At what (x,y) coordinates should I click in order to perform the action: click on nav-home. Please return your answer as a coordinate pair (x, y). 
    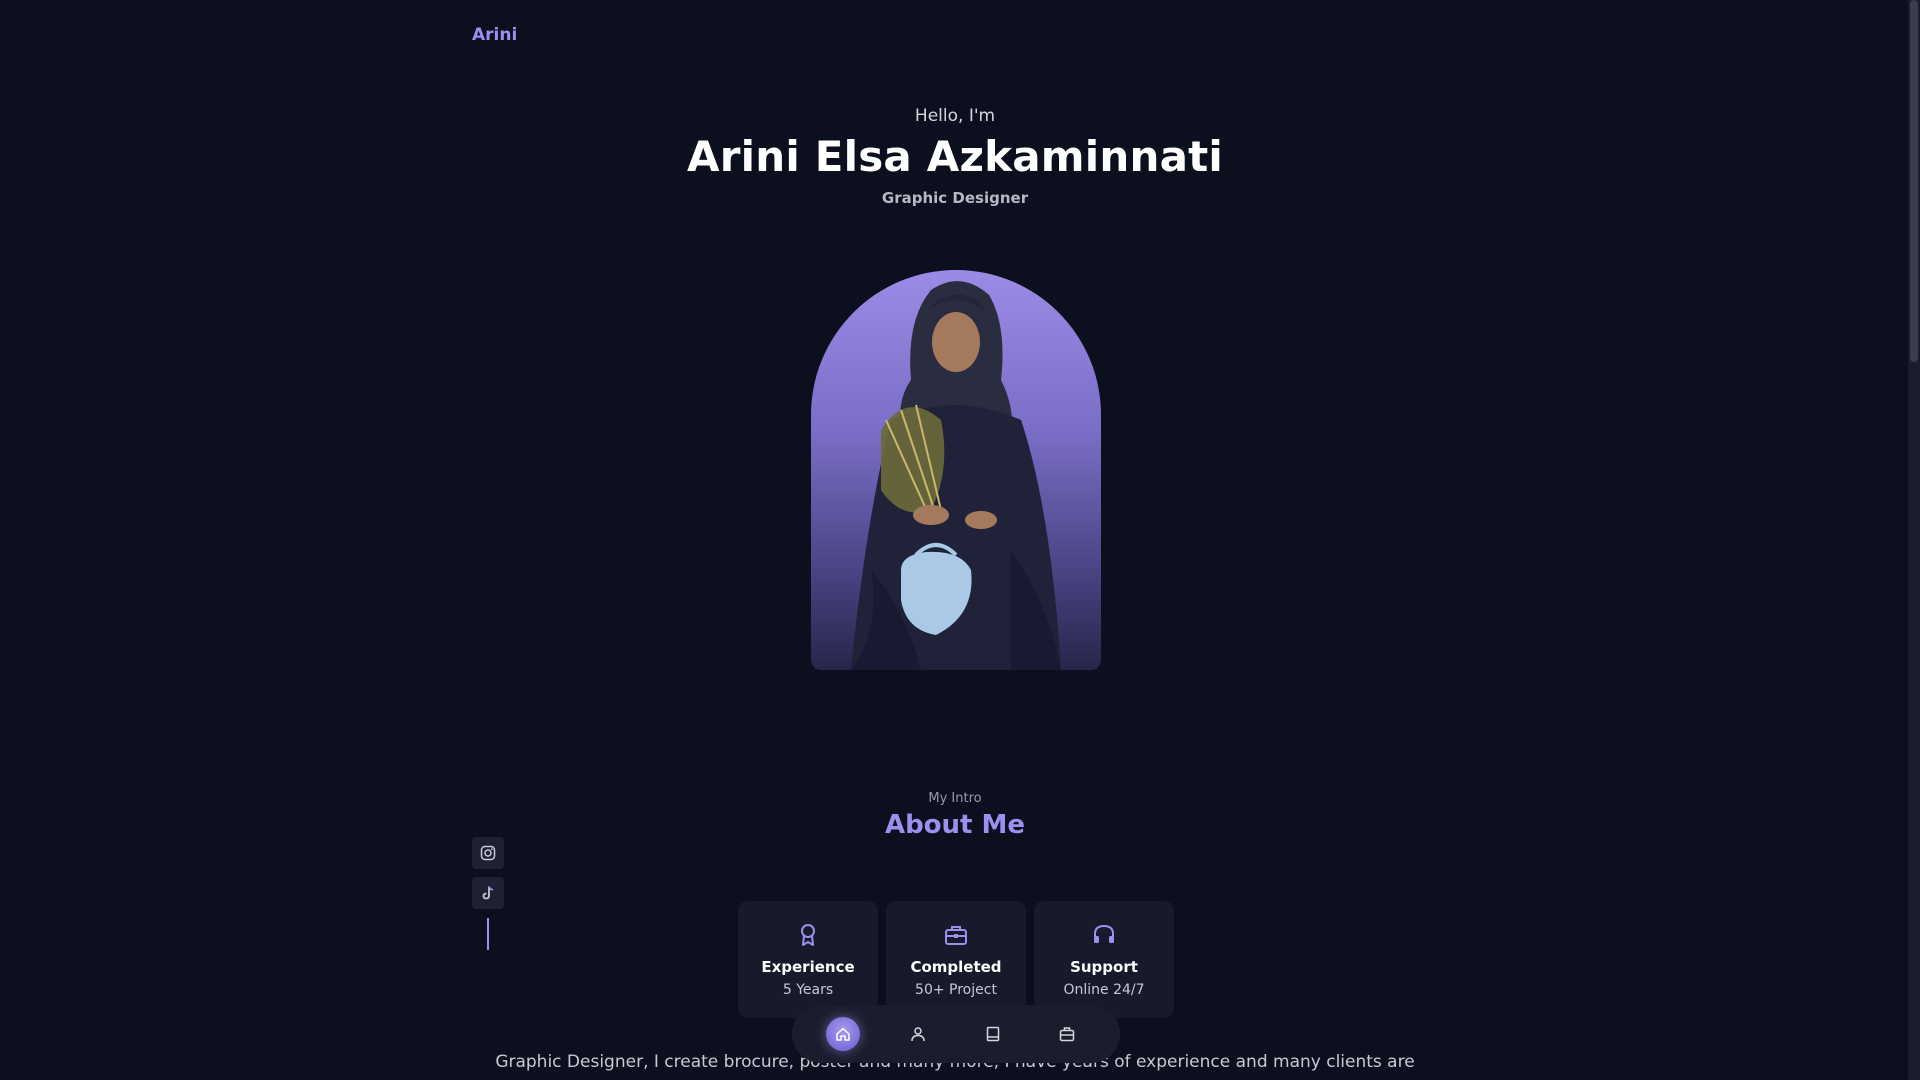
    Looking at the image, I should click on (843, 1034).